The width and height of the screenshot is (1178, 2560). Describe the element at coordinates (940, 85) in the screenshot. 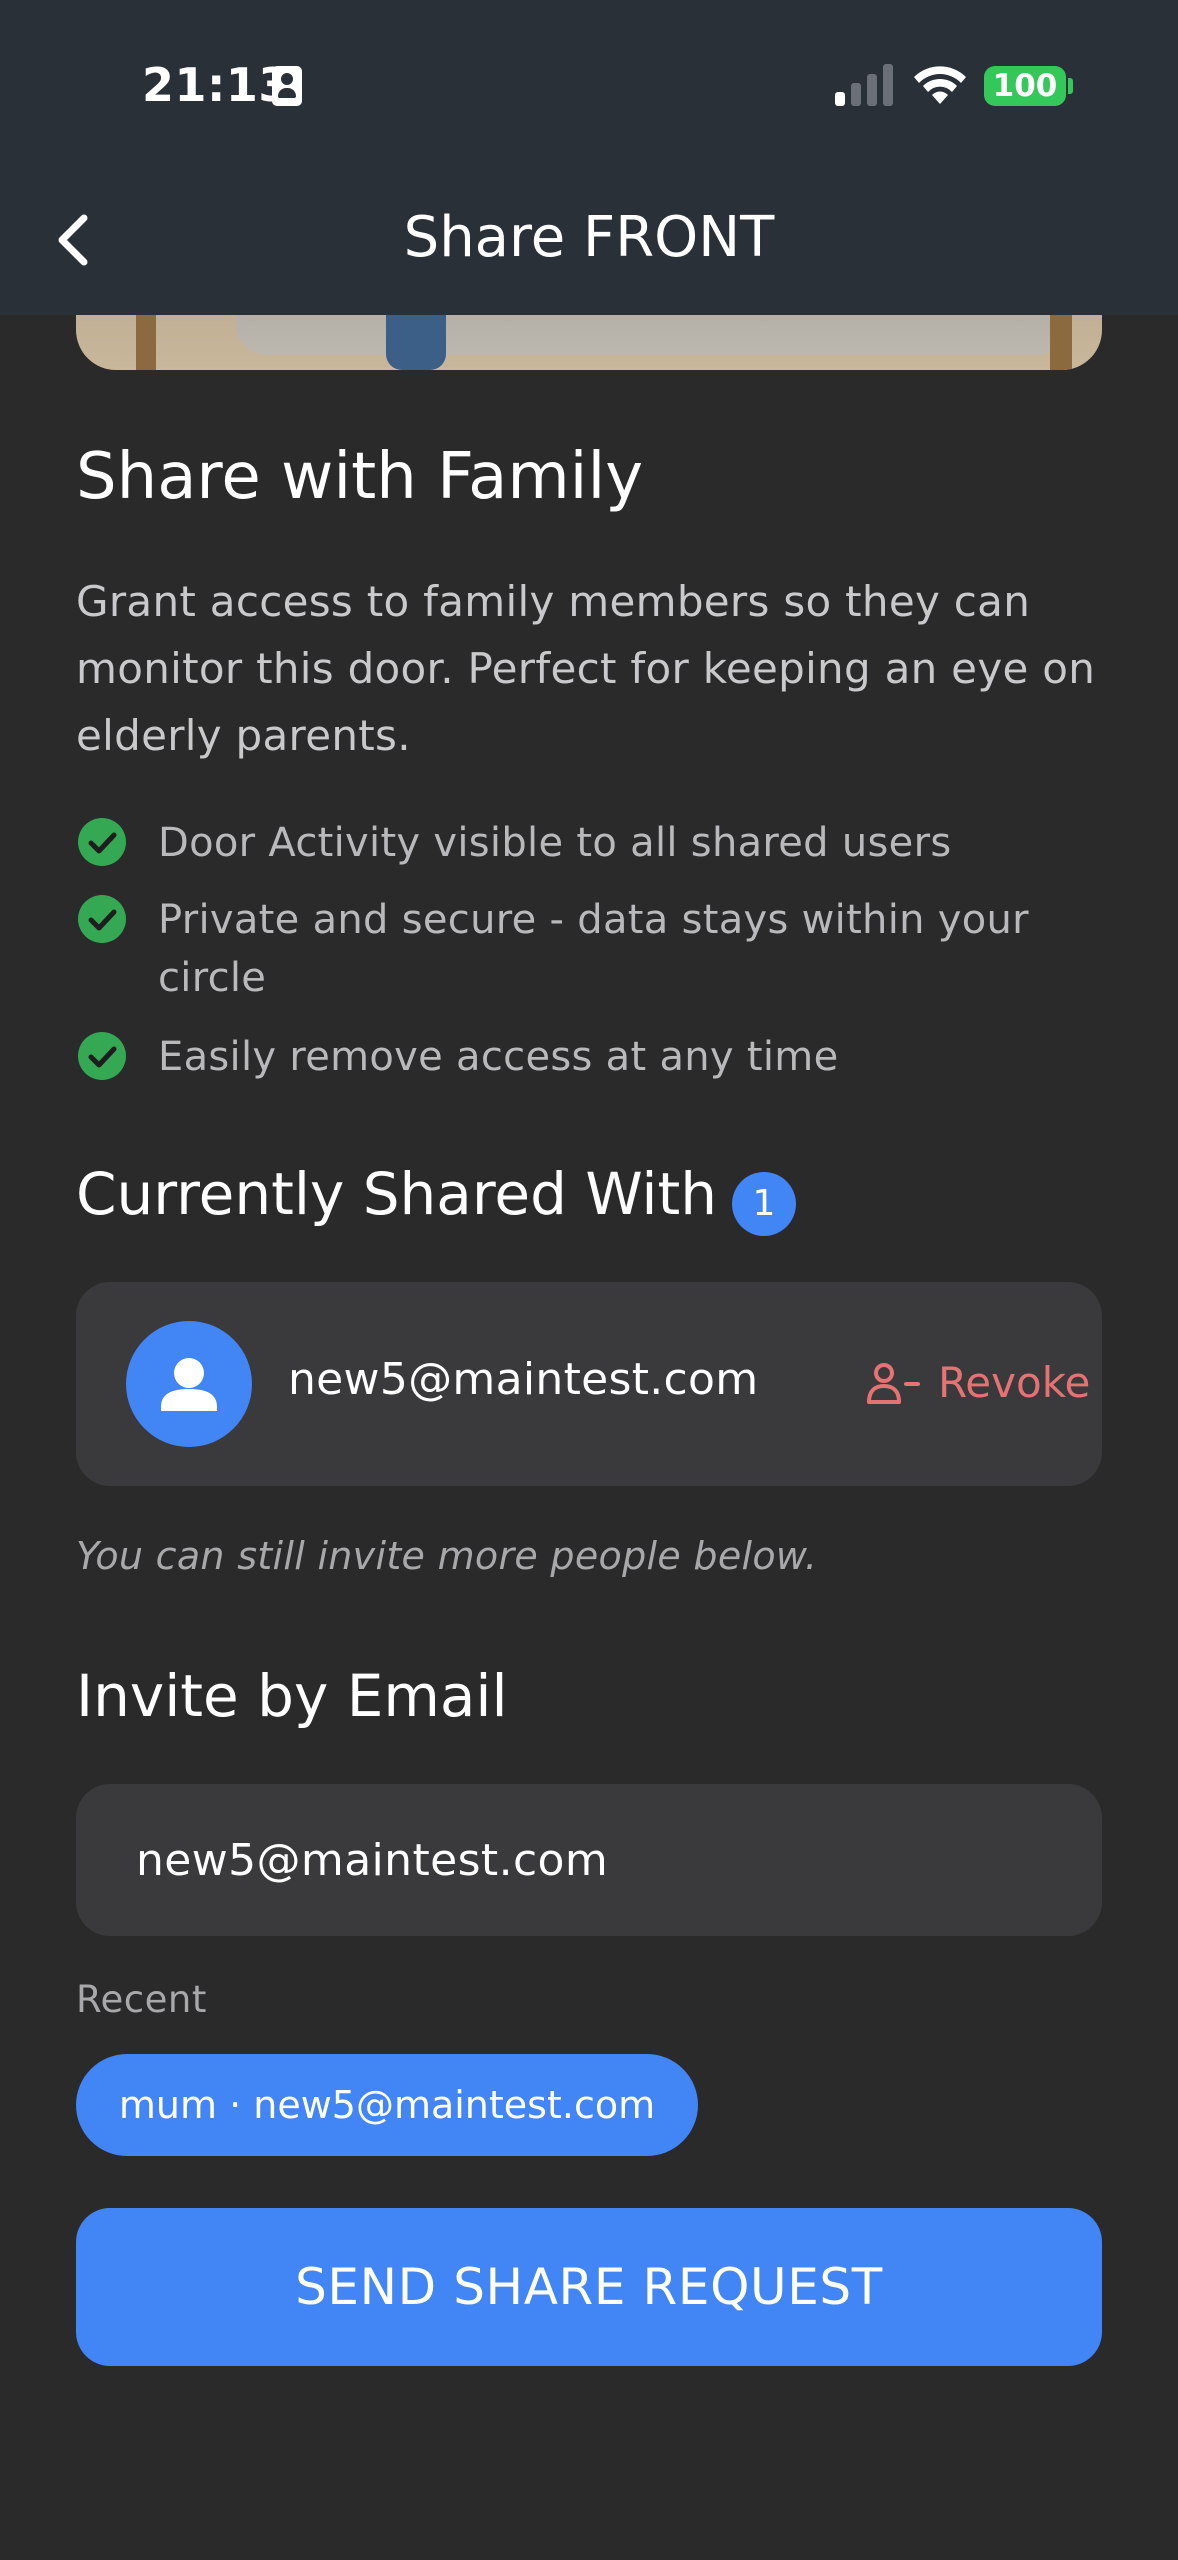

I see `wifi-icon` at that location.